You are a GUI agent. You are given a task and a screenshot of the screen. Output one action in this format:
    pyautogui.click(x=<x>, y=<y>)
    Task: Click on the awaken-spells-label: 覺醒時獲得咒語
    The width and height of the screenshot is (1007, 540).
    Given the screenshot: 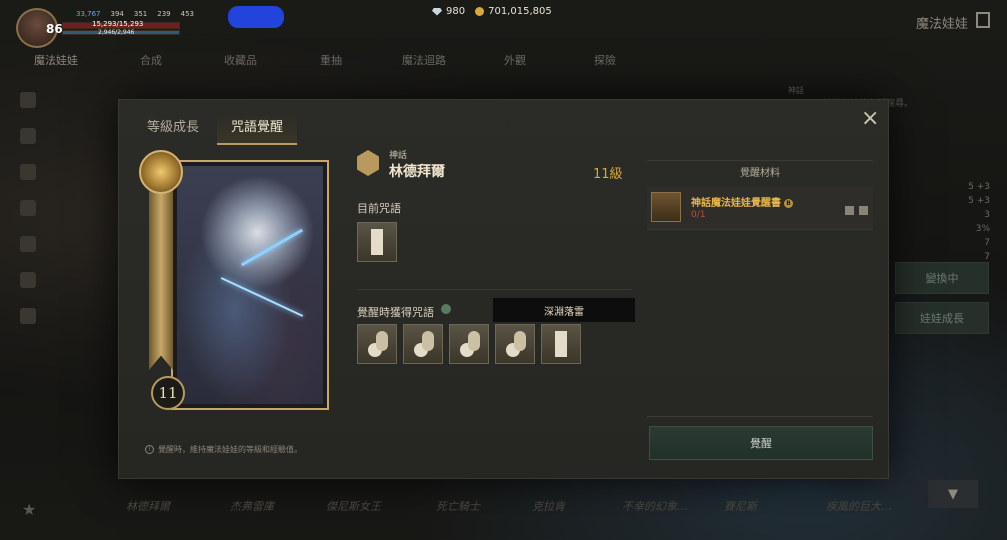 What is the action you would take?
    pyautogui.click(x=395, y=312)
    